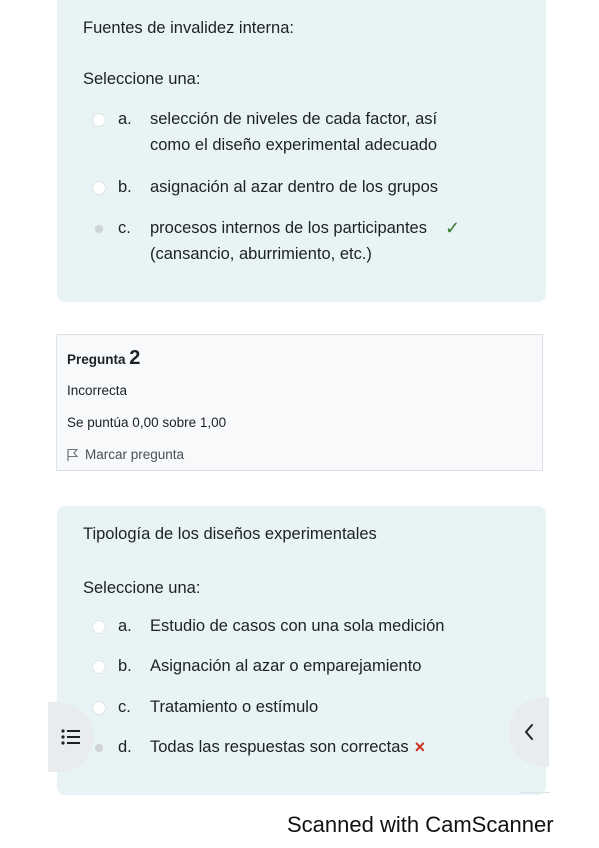 Image resolution: width=599 pixels, height=848 pixels. I want to click on answer-text: Todas las respuestas son correctas, so click(279, 747).